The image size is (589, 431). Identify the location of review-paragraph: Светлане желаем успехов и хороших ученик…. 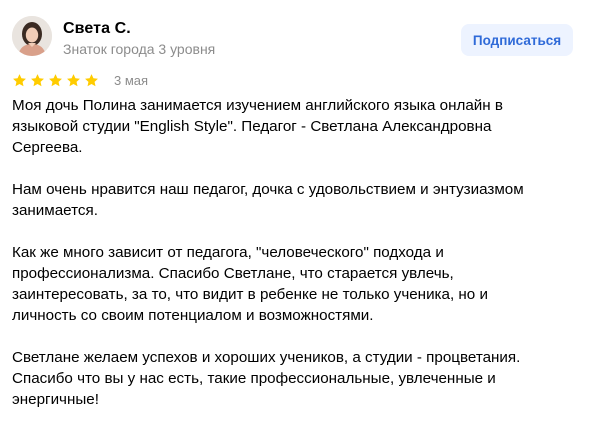
(266, 378).